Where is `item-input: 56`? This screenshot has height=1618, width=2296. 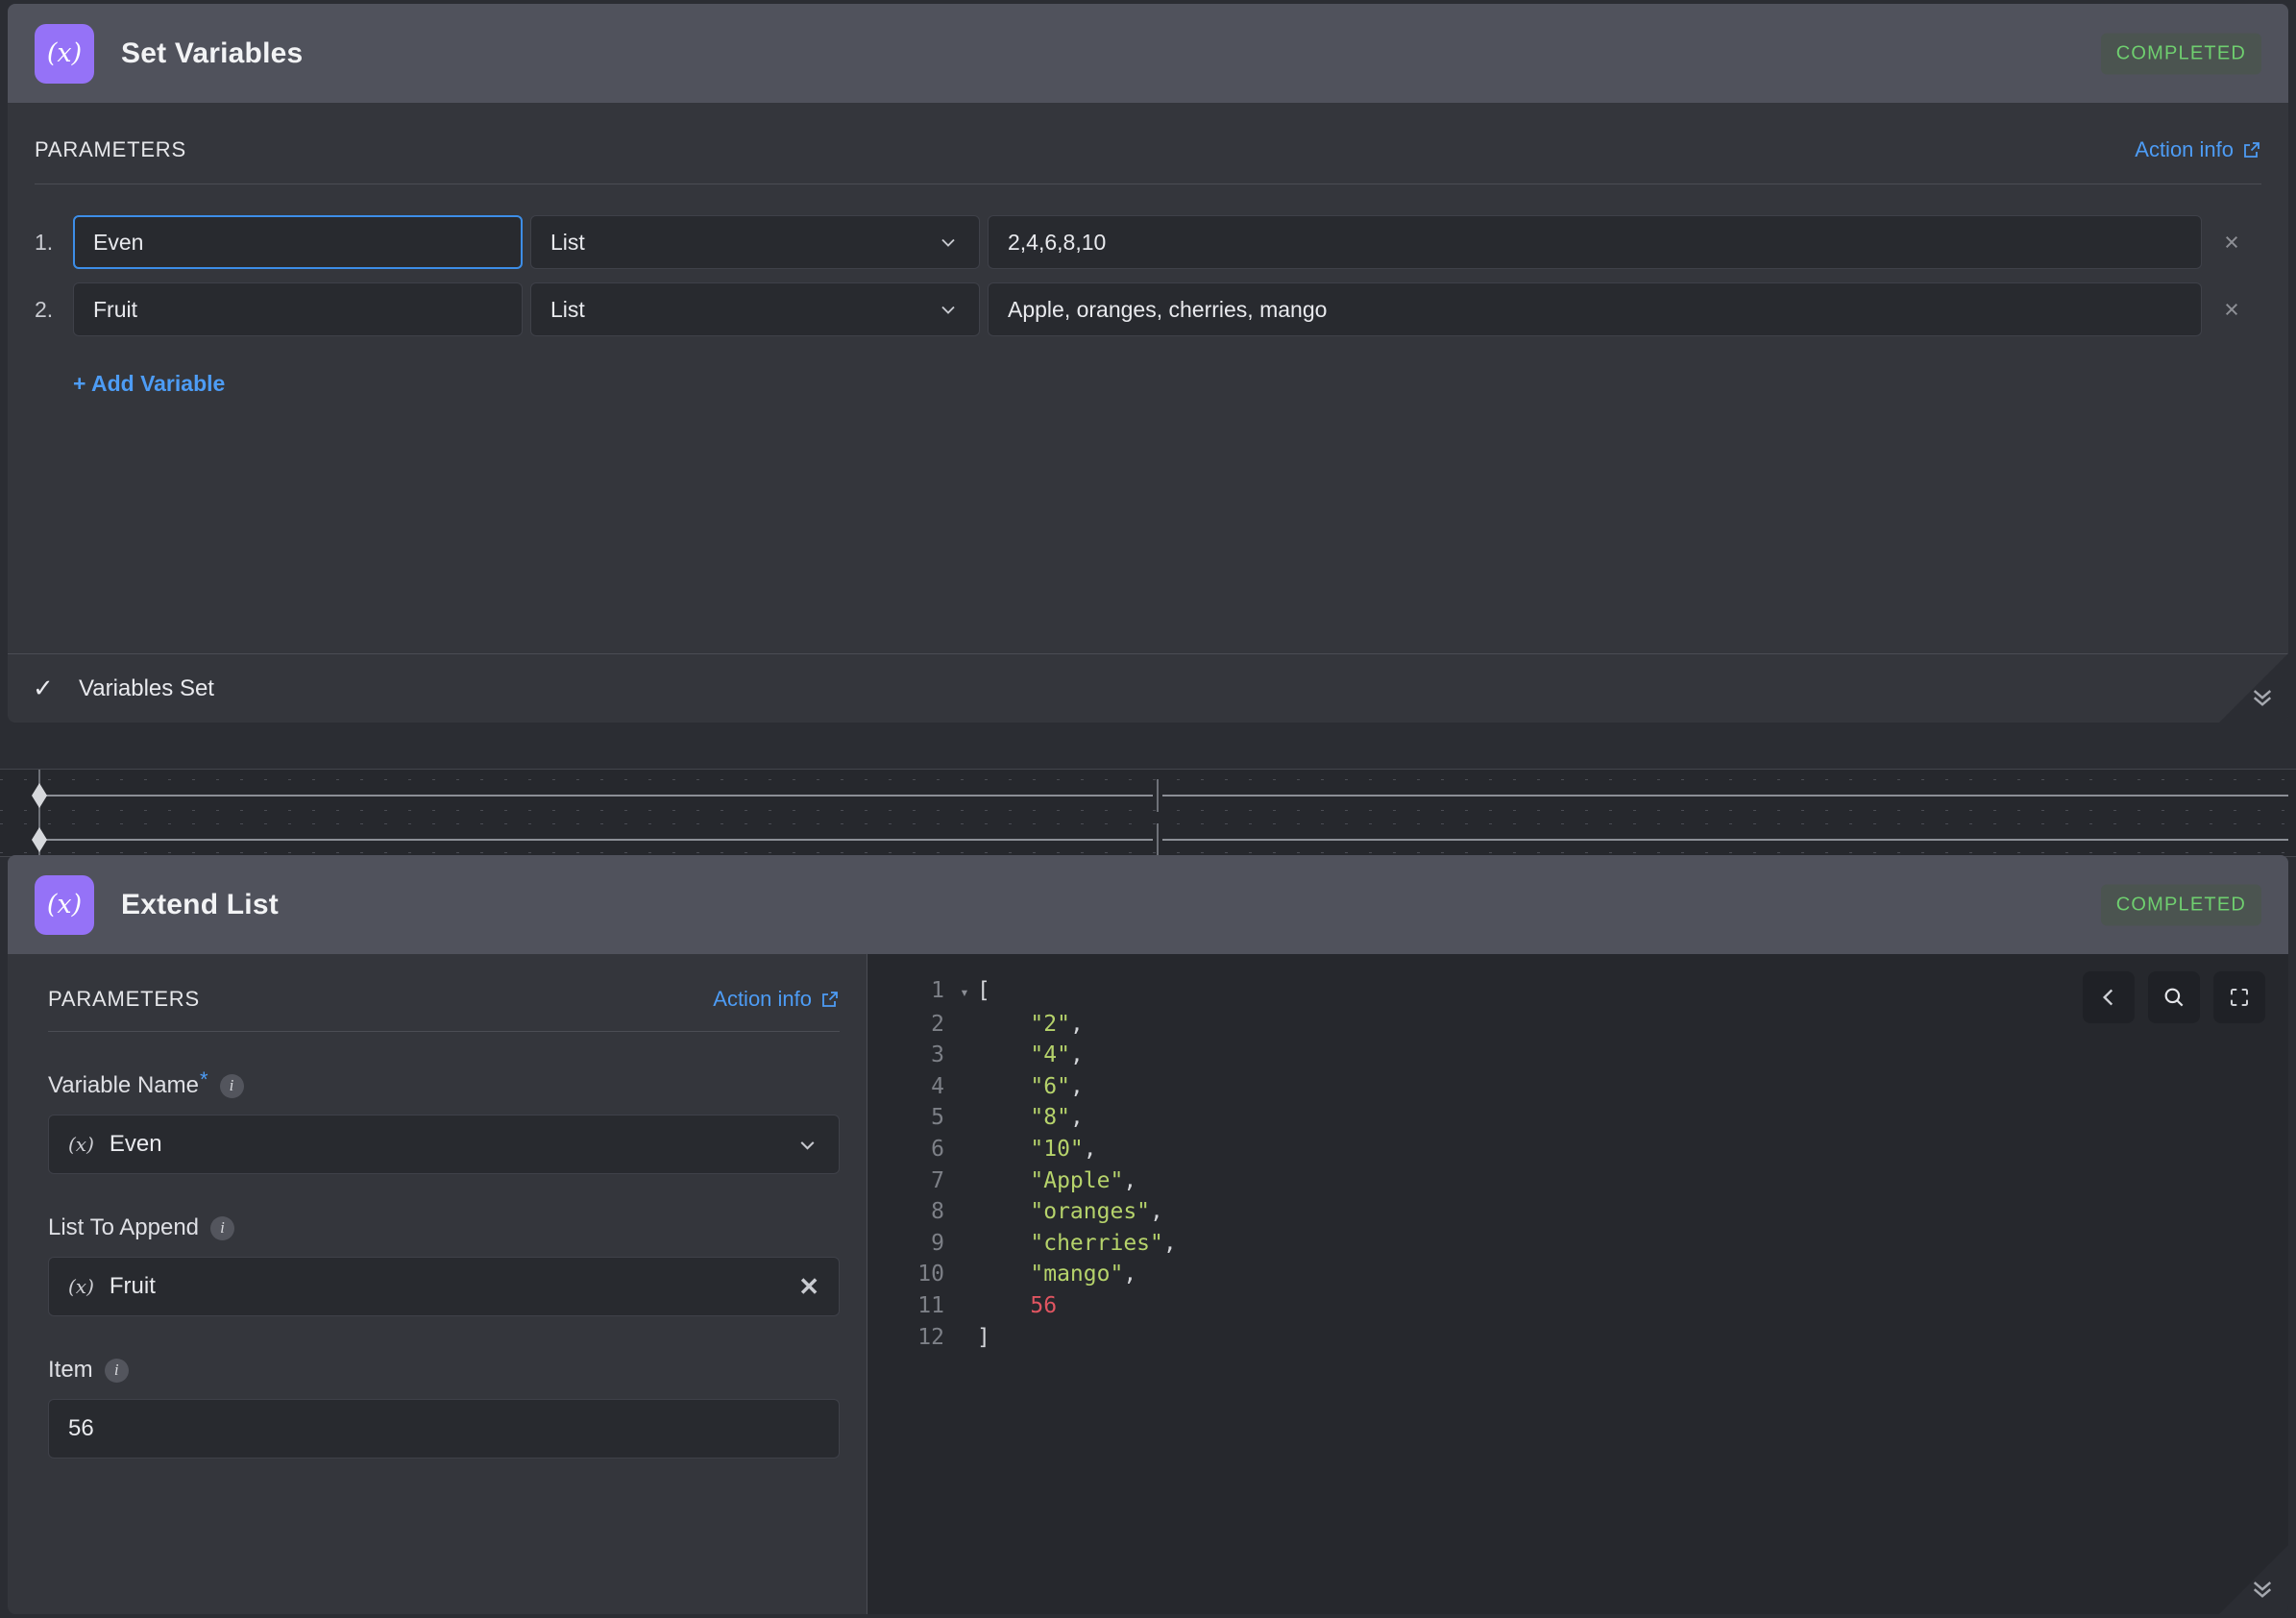 item-input: 56 is located at coordinates (444, 1429).